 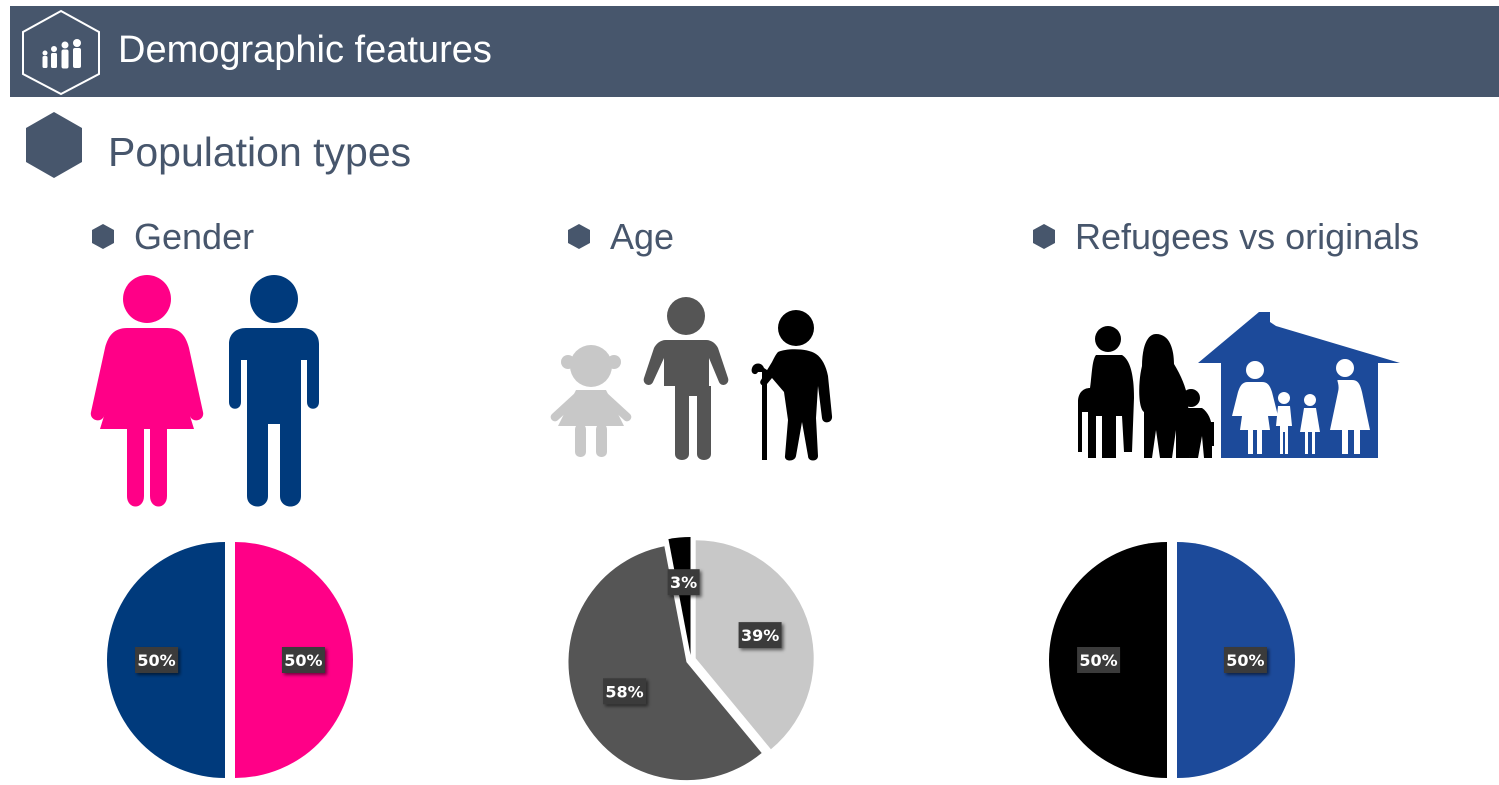 I want to click on header-title: Demographic features, so click(x=305, y=50).